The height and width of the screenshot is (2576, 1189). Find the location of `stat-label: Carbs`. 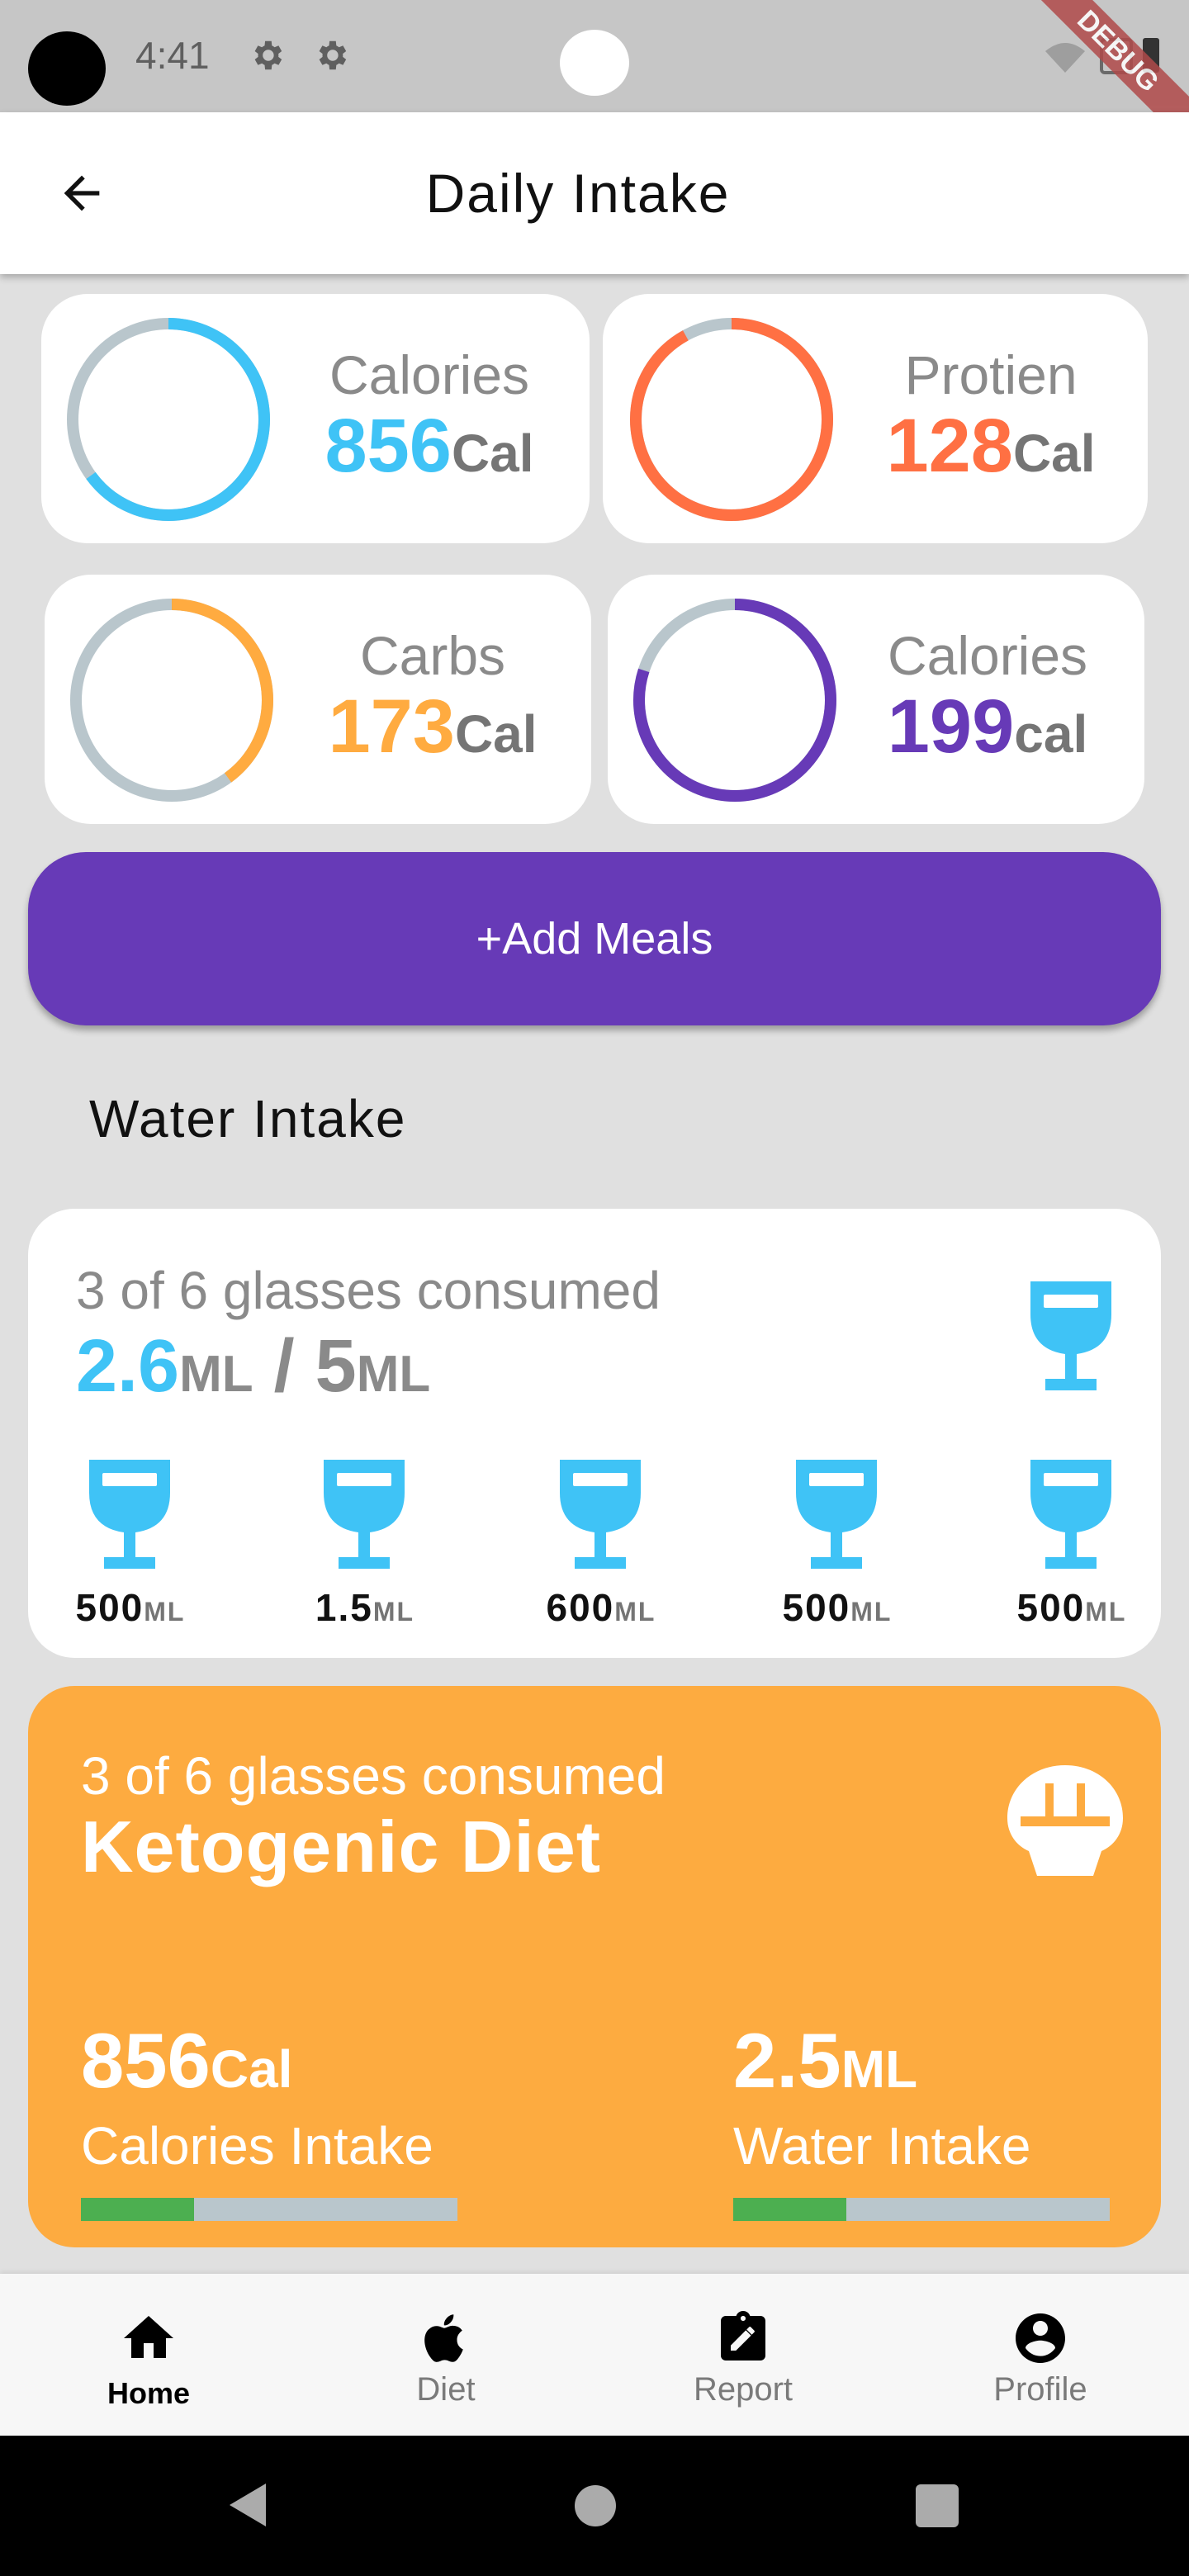

stat-label: Carbs is located at coordinates (432, 655).